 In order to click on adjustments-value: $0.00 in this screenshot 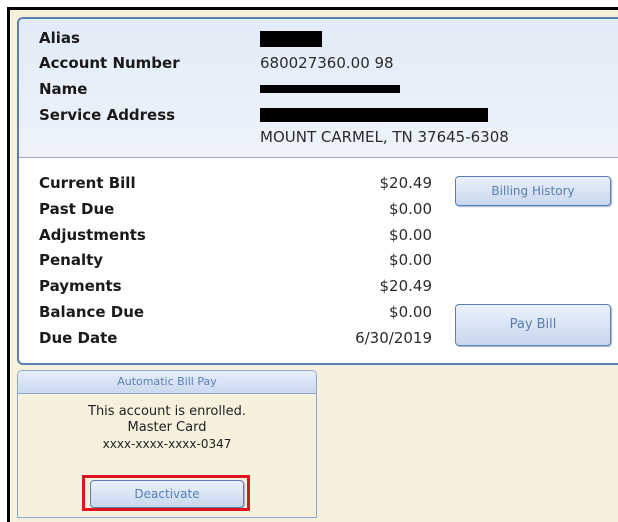, I will do `click(410, 235)`.